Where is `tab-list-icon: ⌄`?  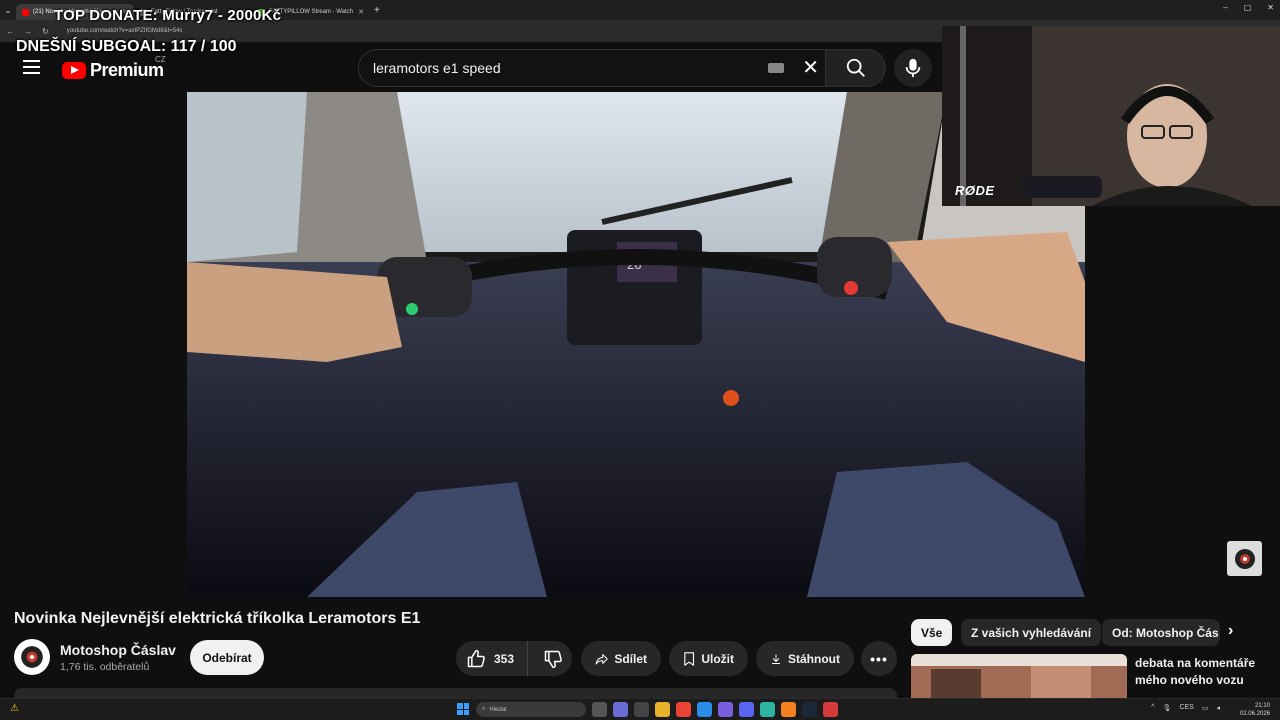
tab-list-icon: ⌄ is located at coordinates (8, 10).